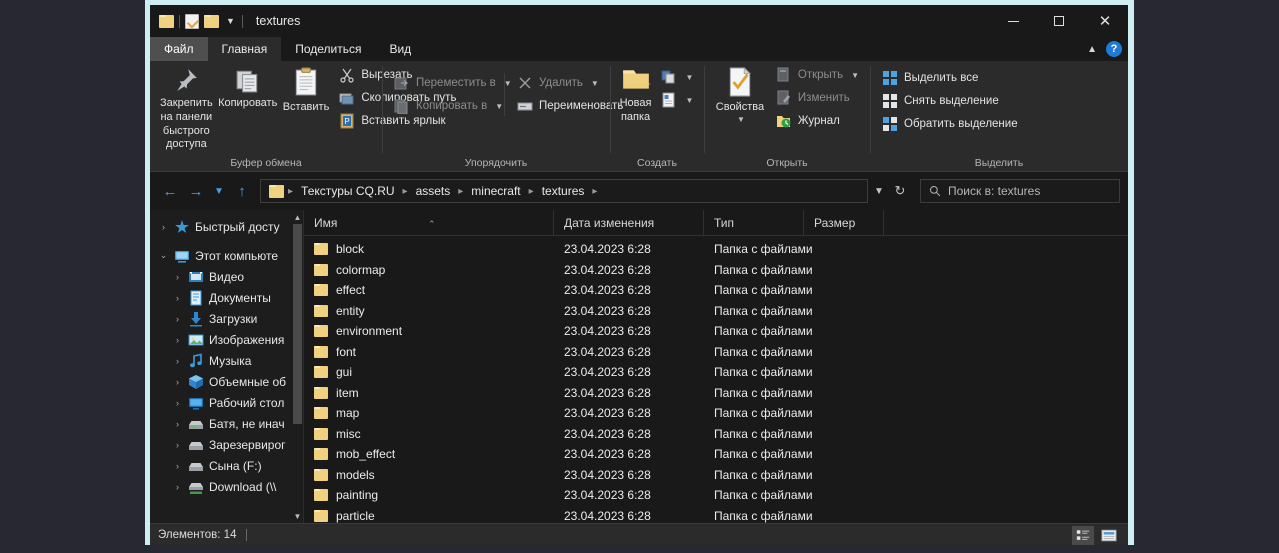 The width and height of the screenshot is (1279, 553). Describe the element at coordinates (951, 101) in the screenshot. I see `select-none-button: Снять выделение` at that location.